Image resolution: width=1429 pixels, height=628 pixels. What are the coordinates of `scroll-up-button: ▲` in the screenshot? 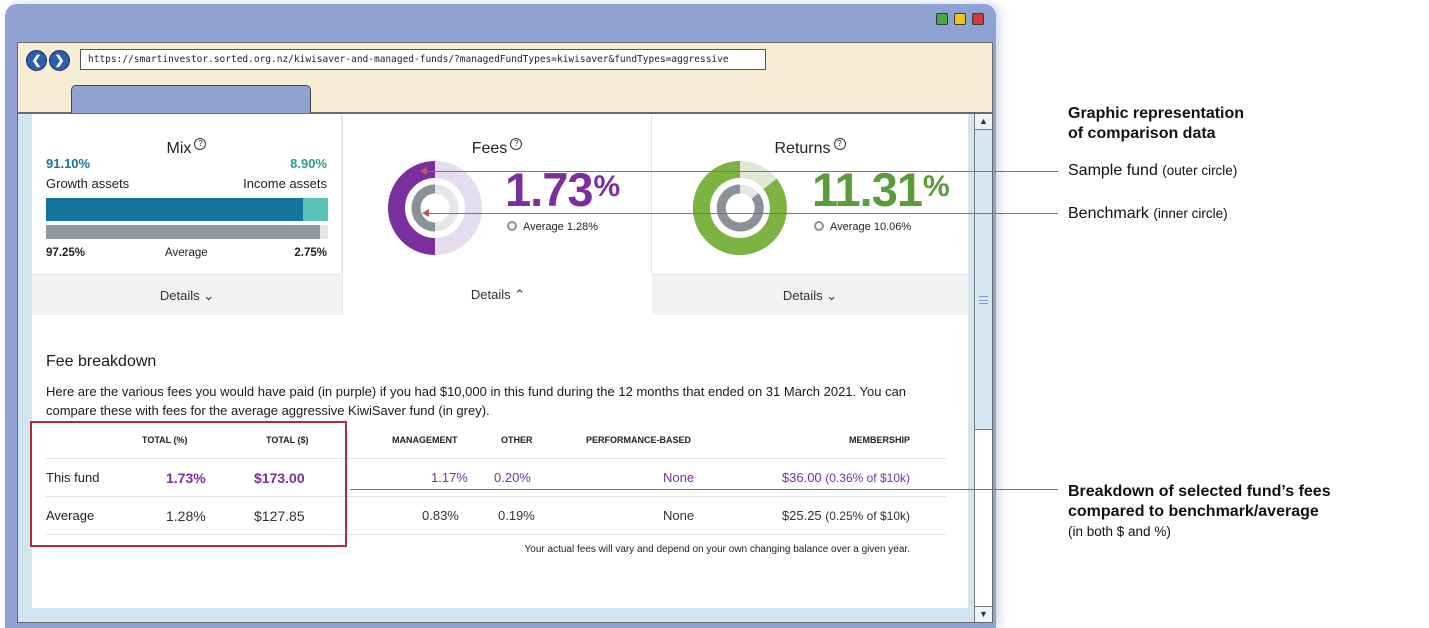 It's located at (983, 122).